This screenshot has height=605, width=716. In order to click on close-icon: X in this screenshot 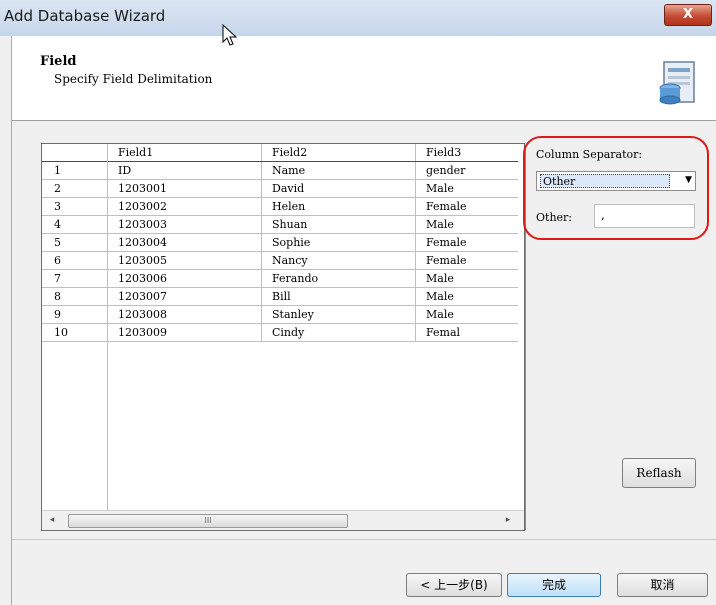, I will do `click(688, 14)`.